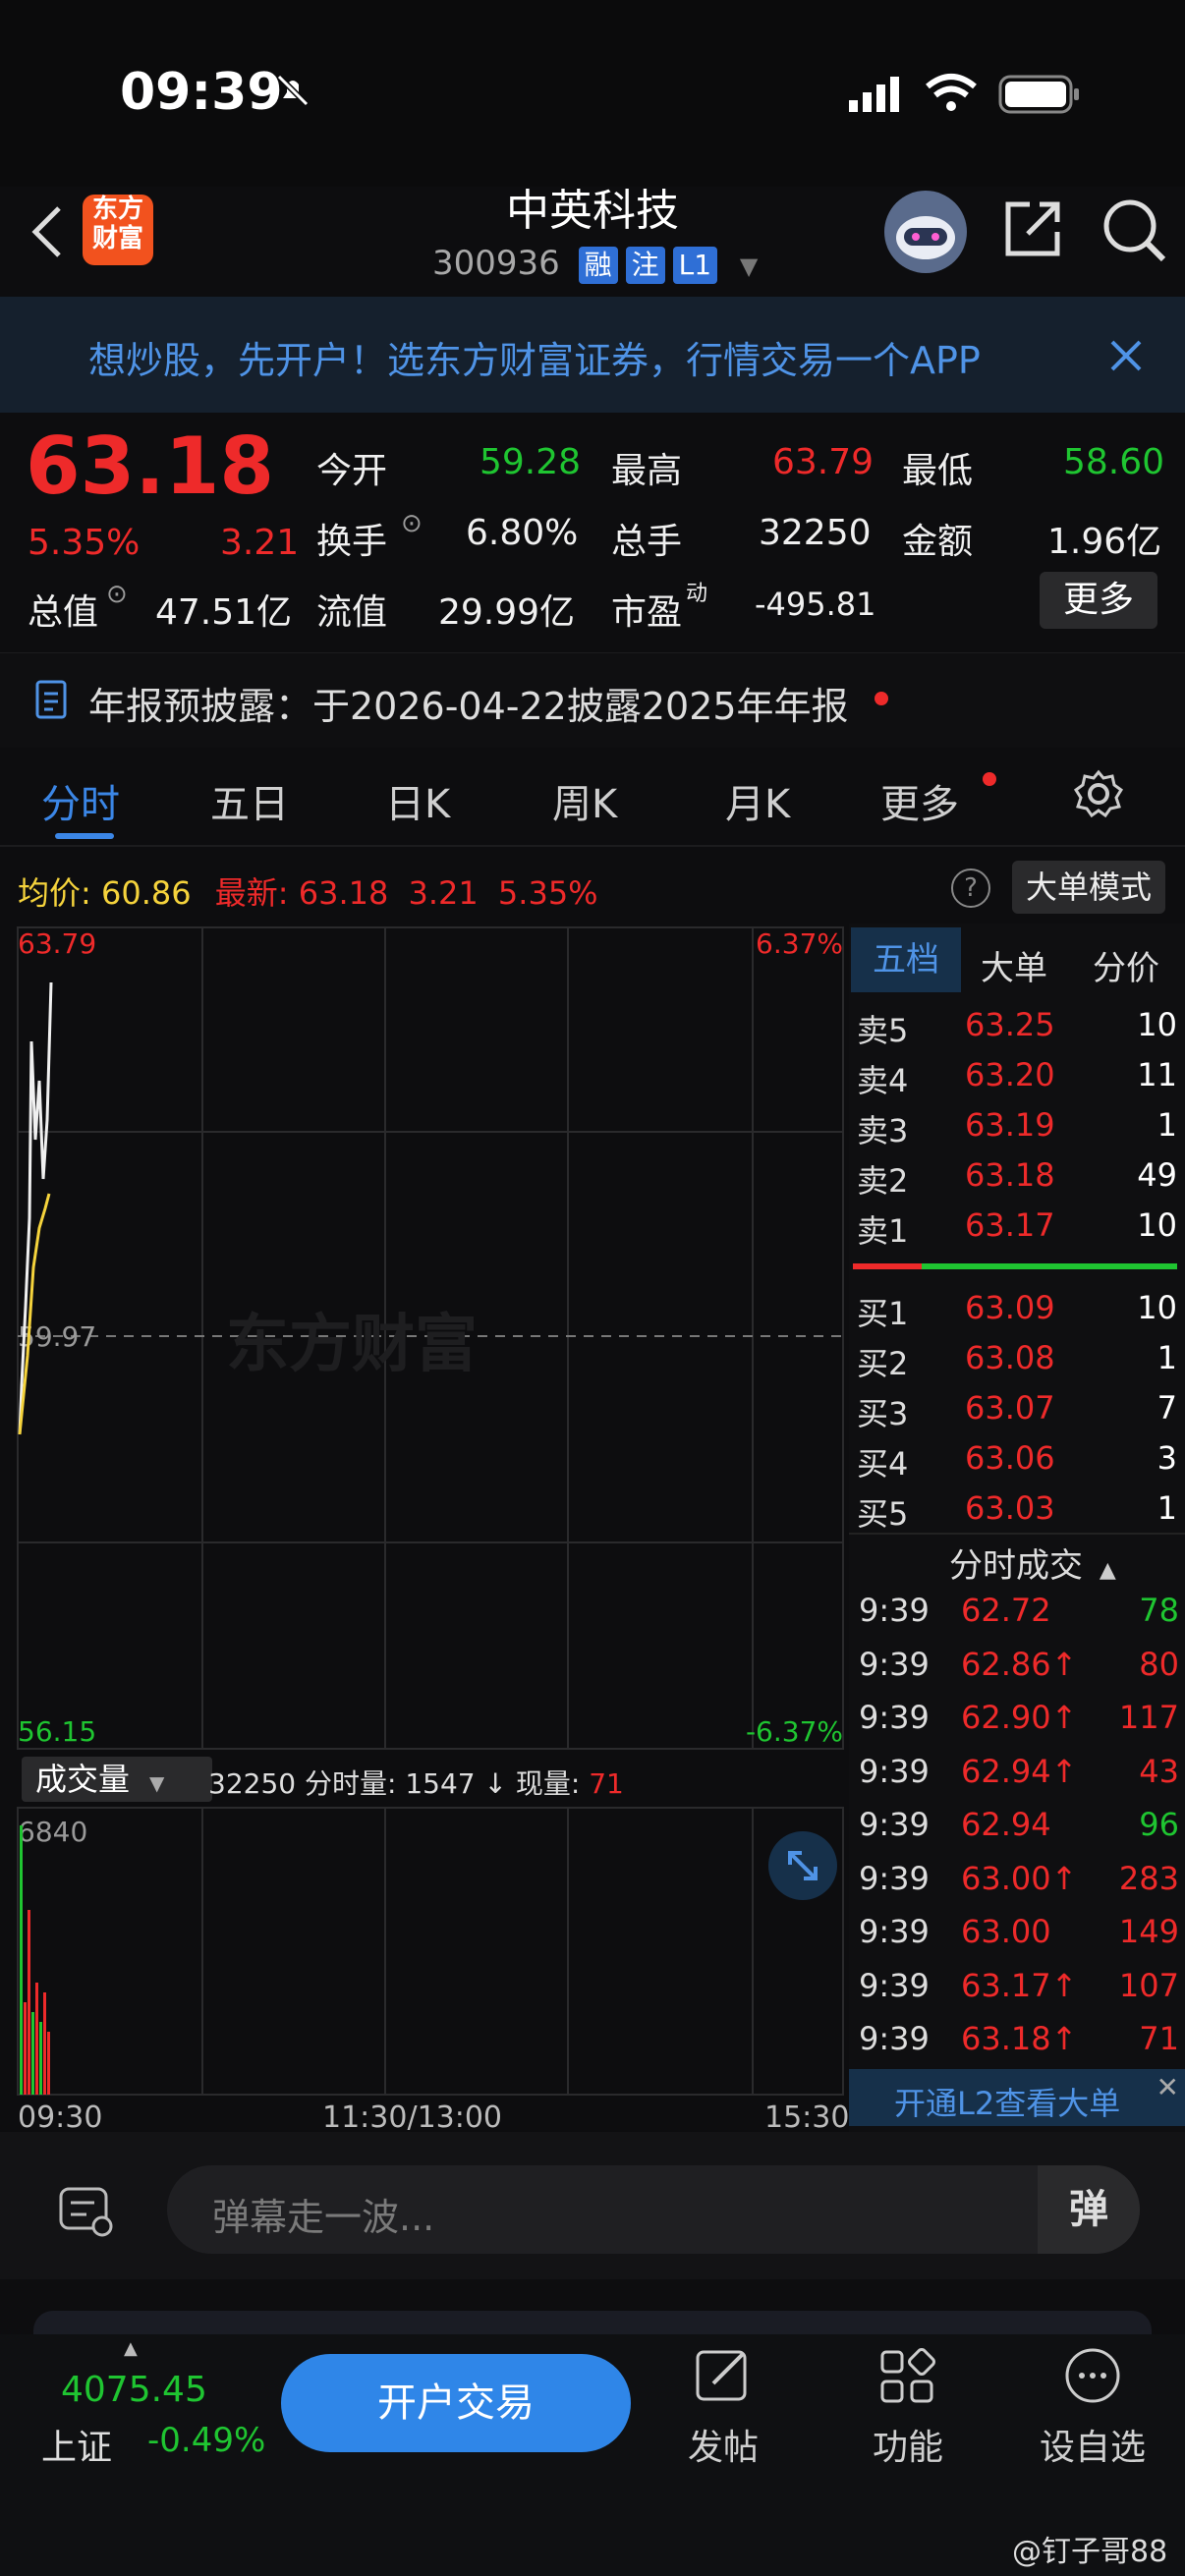  I want to click on index-name: 上证, so click(76, 2444).